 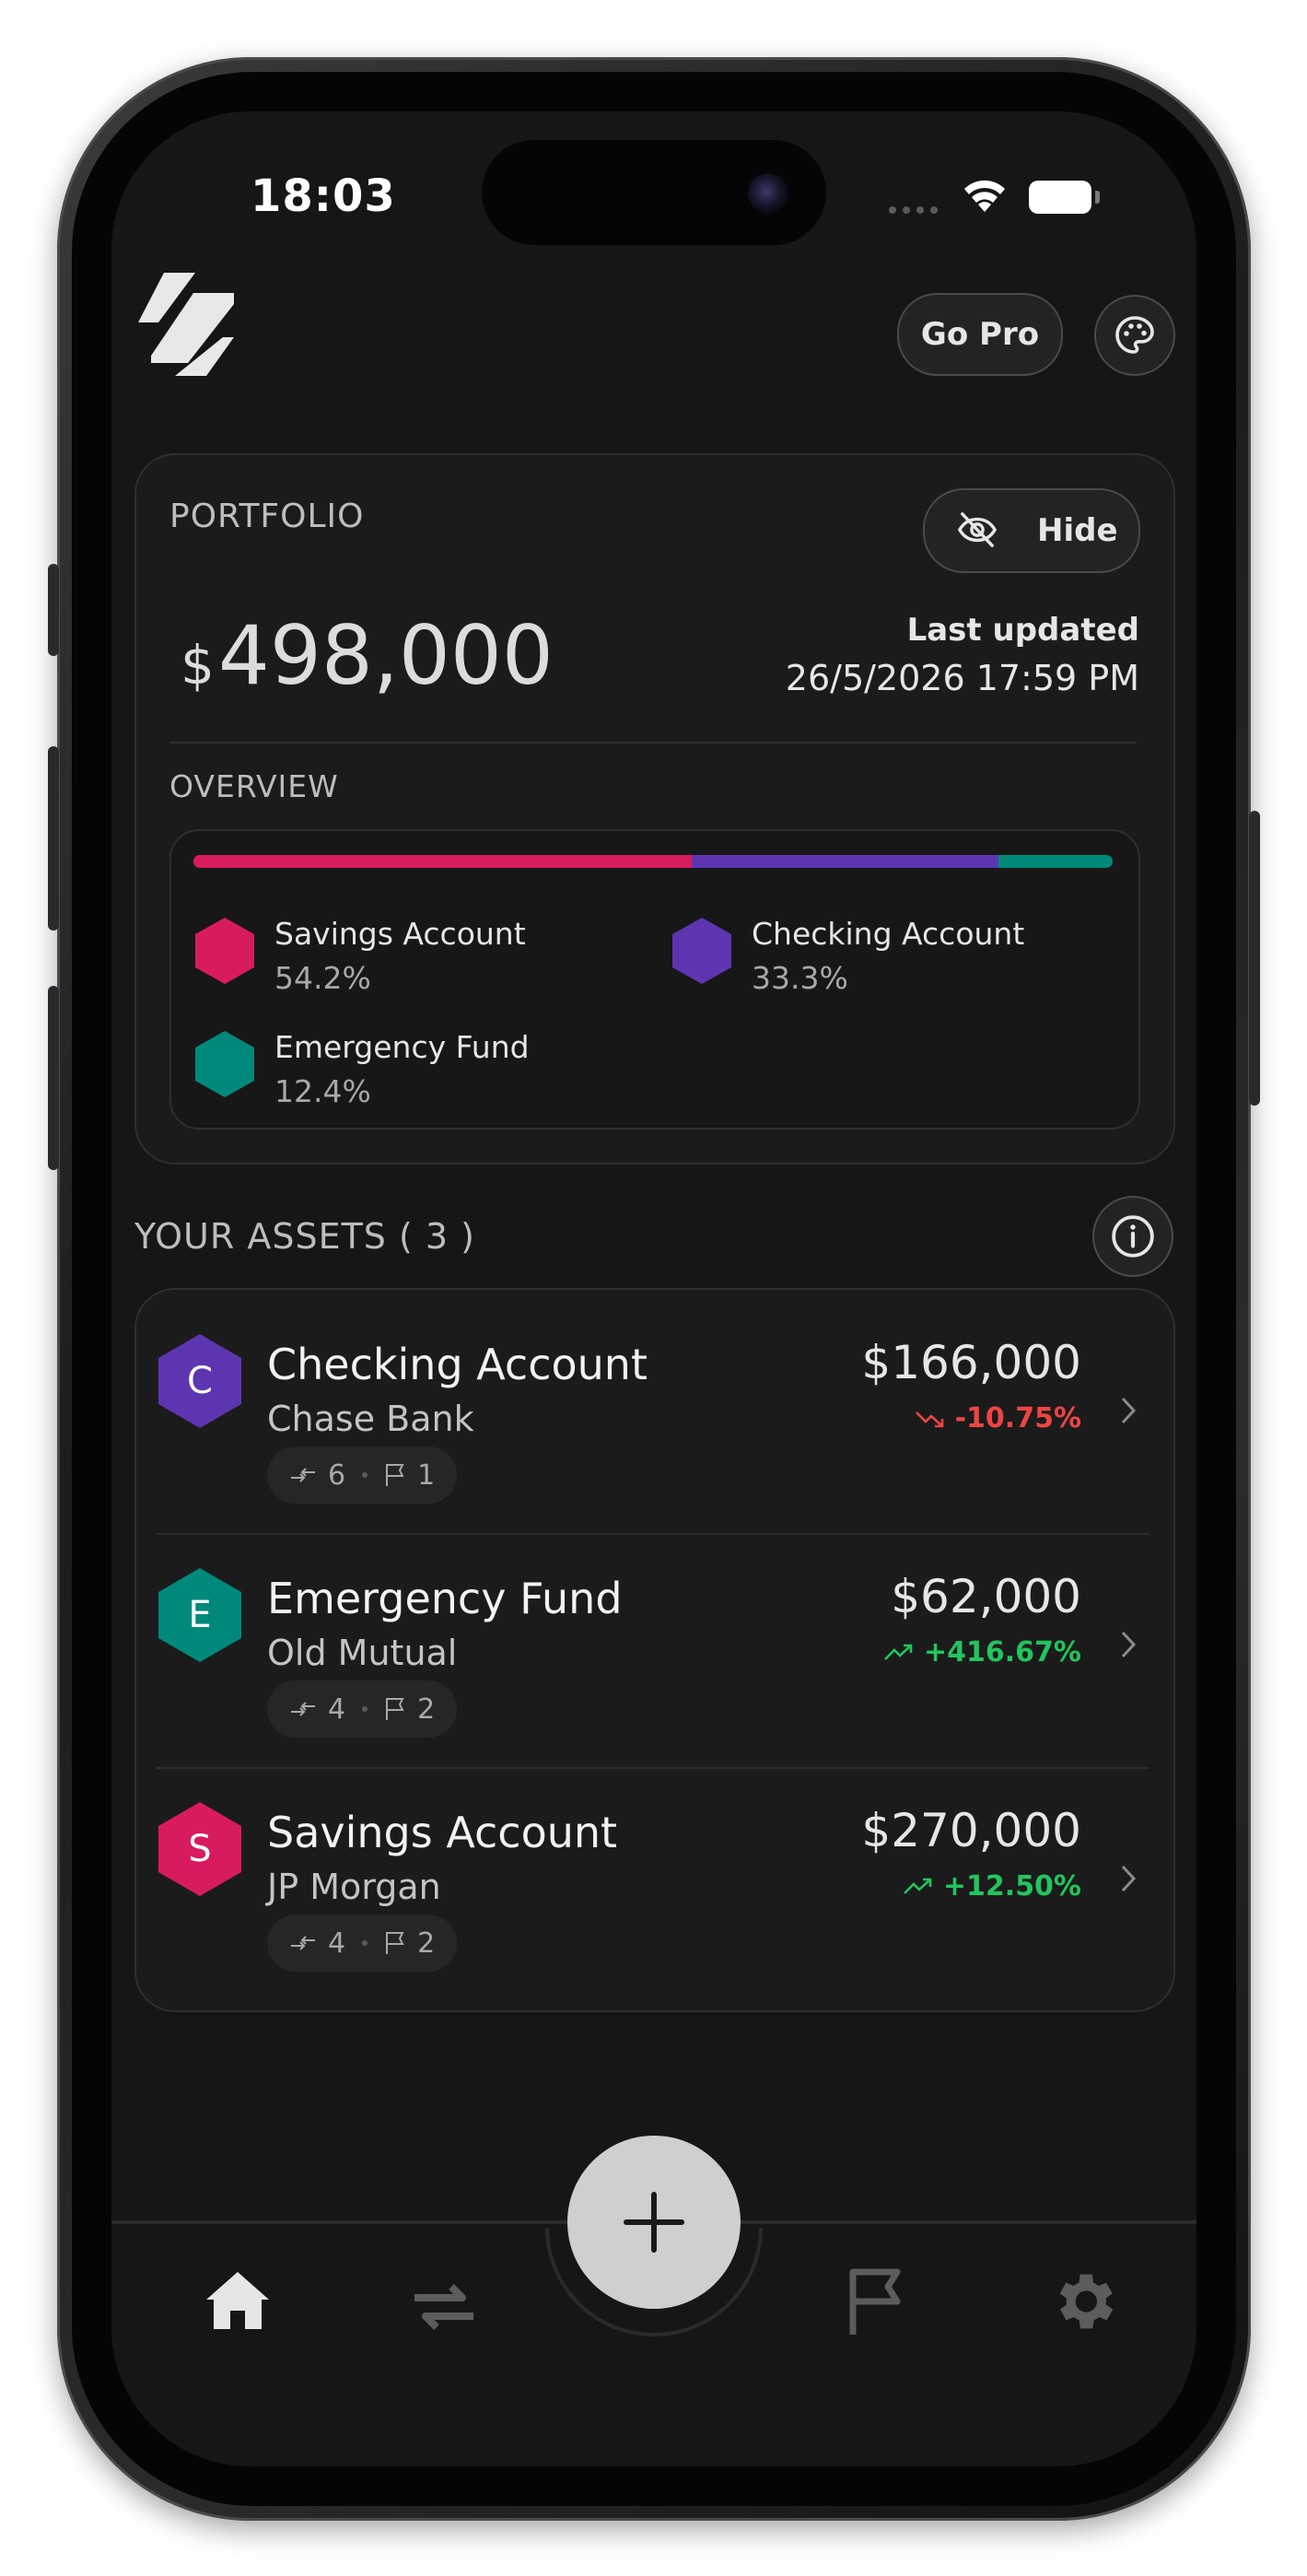 I want to click on total-amount: 498,000, so click(x=386, y=656).